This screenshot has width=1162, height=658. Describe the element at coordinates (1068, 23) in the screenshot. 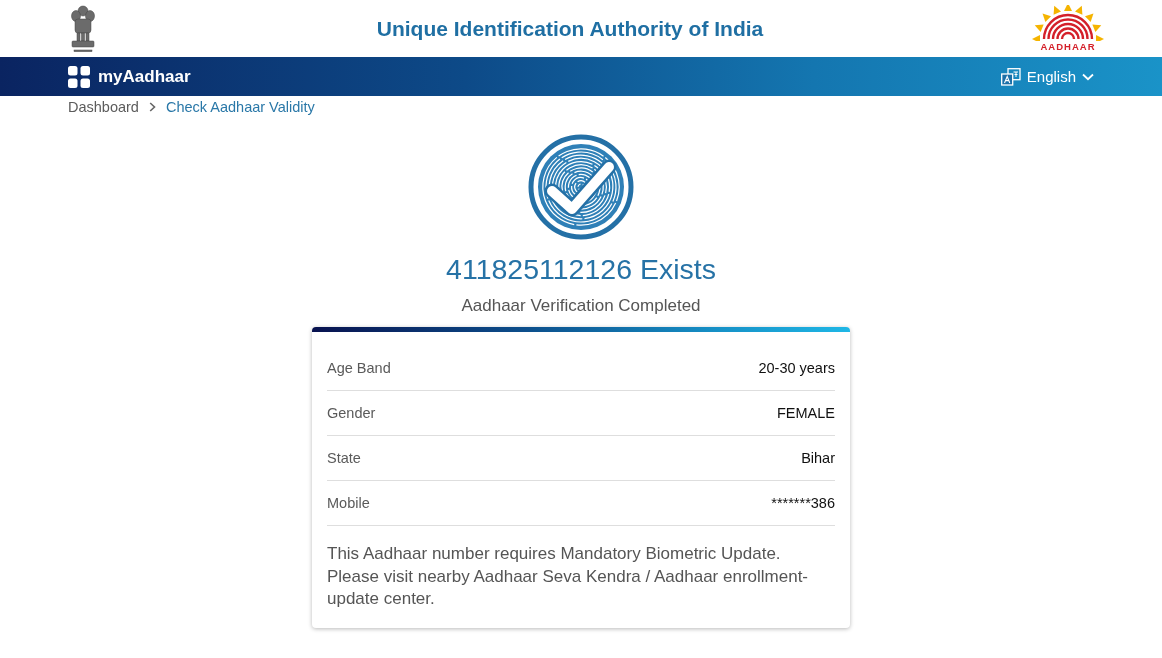

I see `sun-fingerprint-logo` at that location.